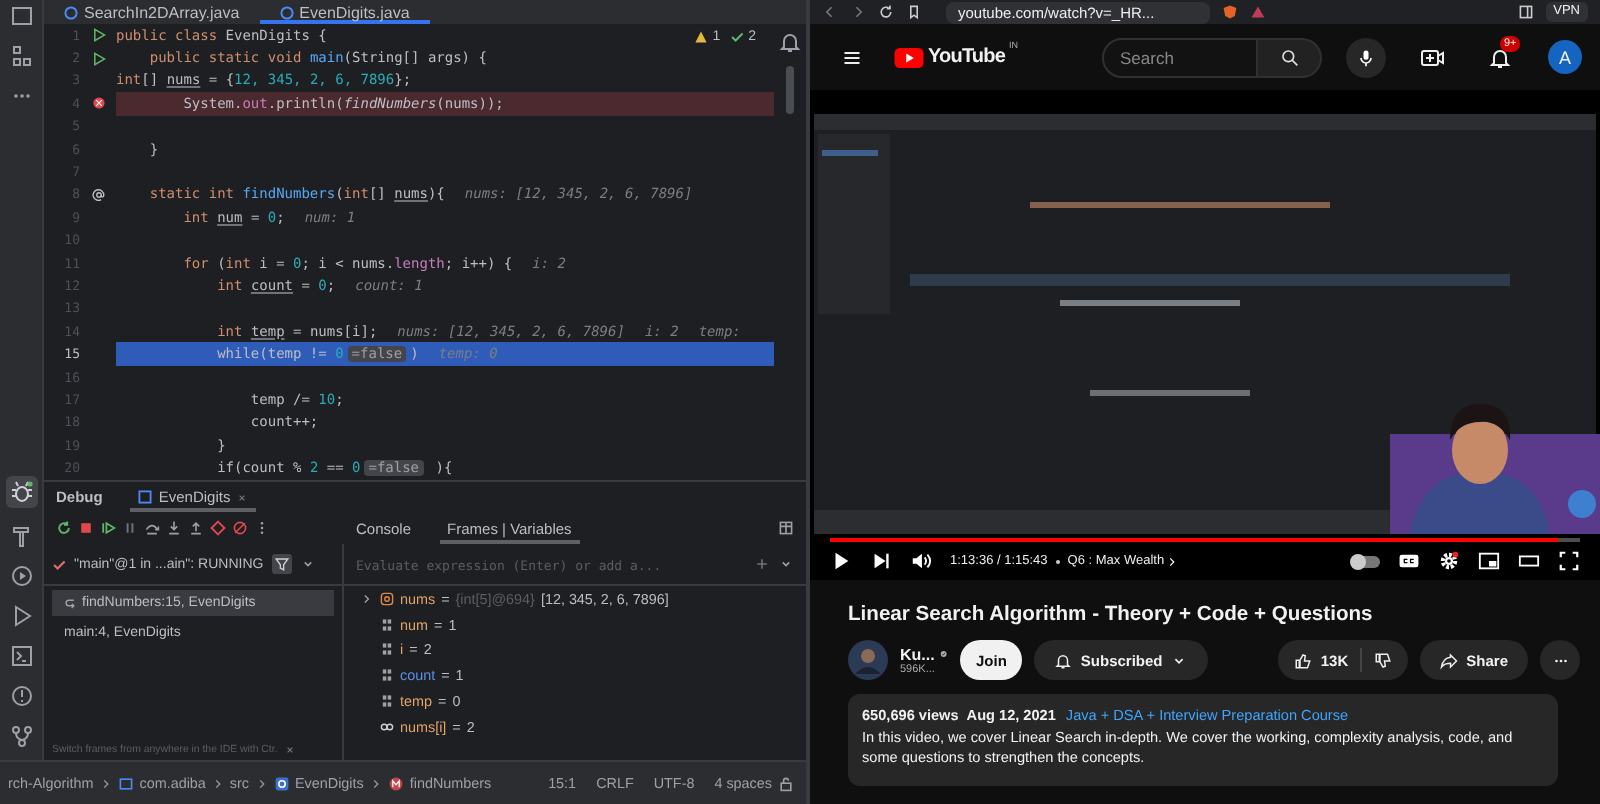 This screenshot has width=1600, height=804. I want to click on dislike-icon, so click(1383, 660).